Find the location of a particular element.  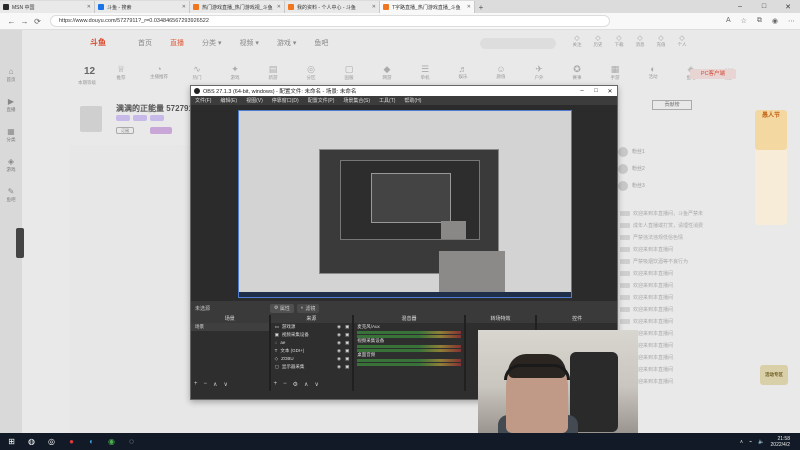

category-item: ♬ 娱乐 is located at coordinates (463, 72).